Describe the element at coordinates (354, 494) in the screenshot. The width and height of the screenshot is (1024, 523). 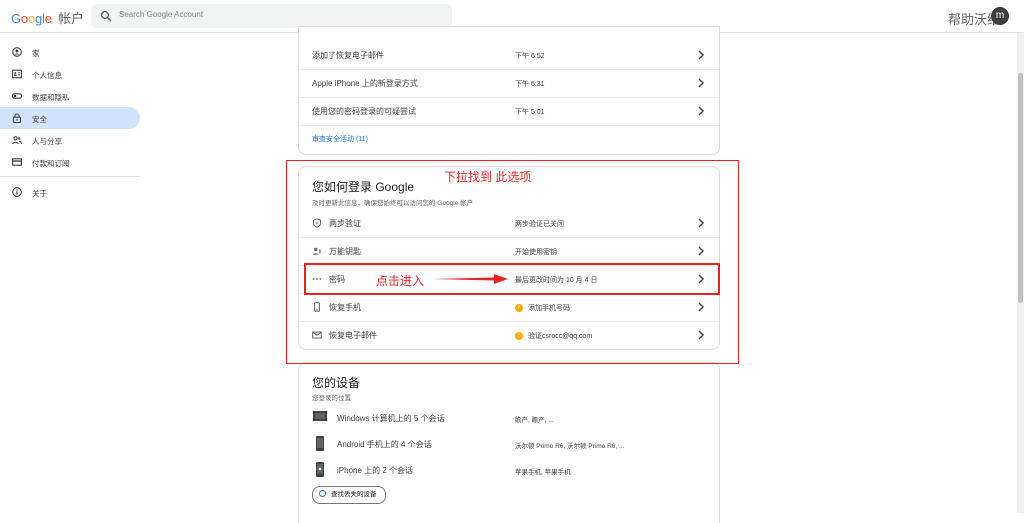
I see `find-lost-device-label: 查找丢失的设备` at that location.